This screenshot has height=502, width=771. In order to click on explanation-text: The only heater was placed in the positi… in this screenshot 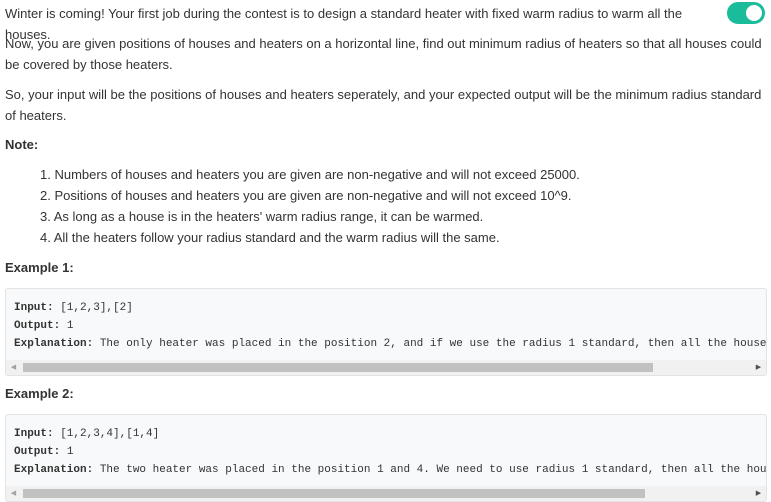, I will do `click(433, 344)`.